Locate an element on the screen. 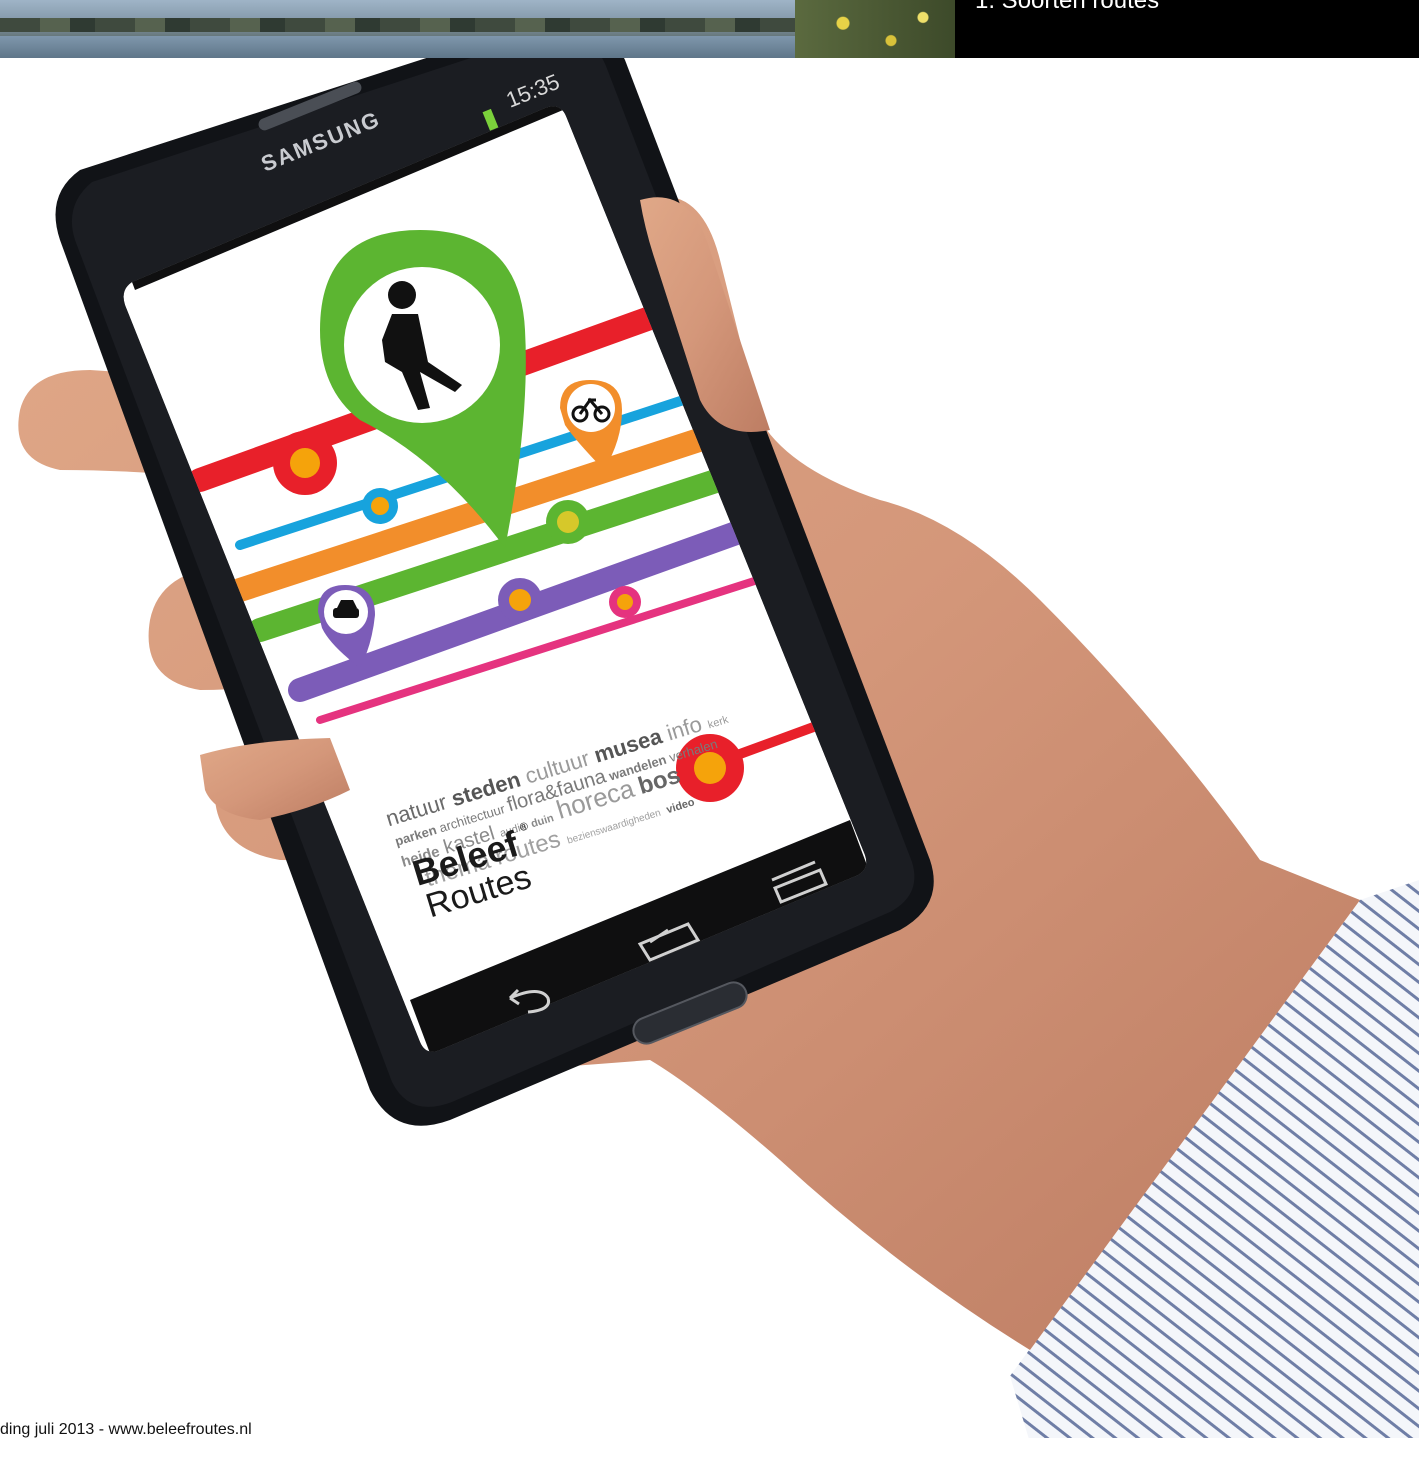  chapter-title: 1. Soorten routes is located at coordinates (1067, 7).